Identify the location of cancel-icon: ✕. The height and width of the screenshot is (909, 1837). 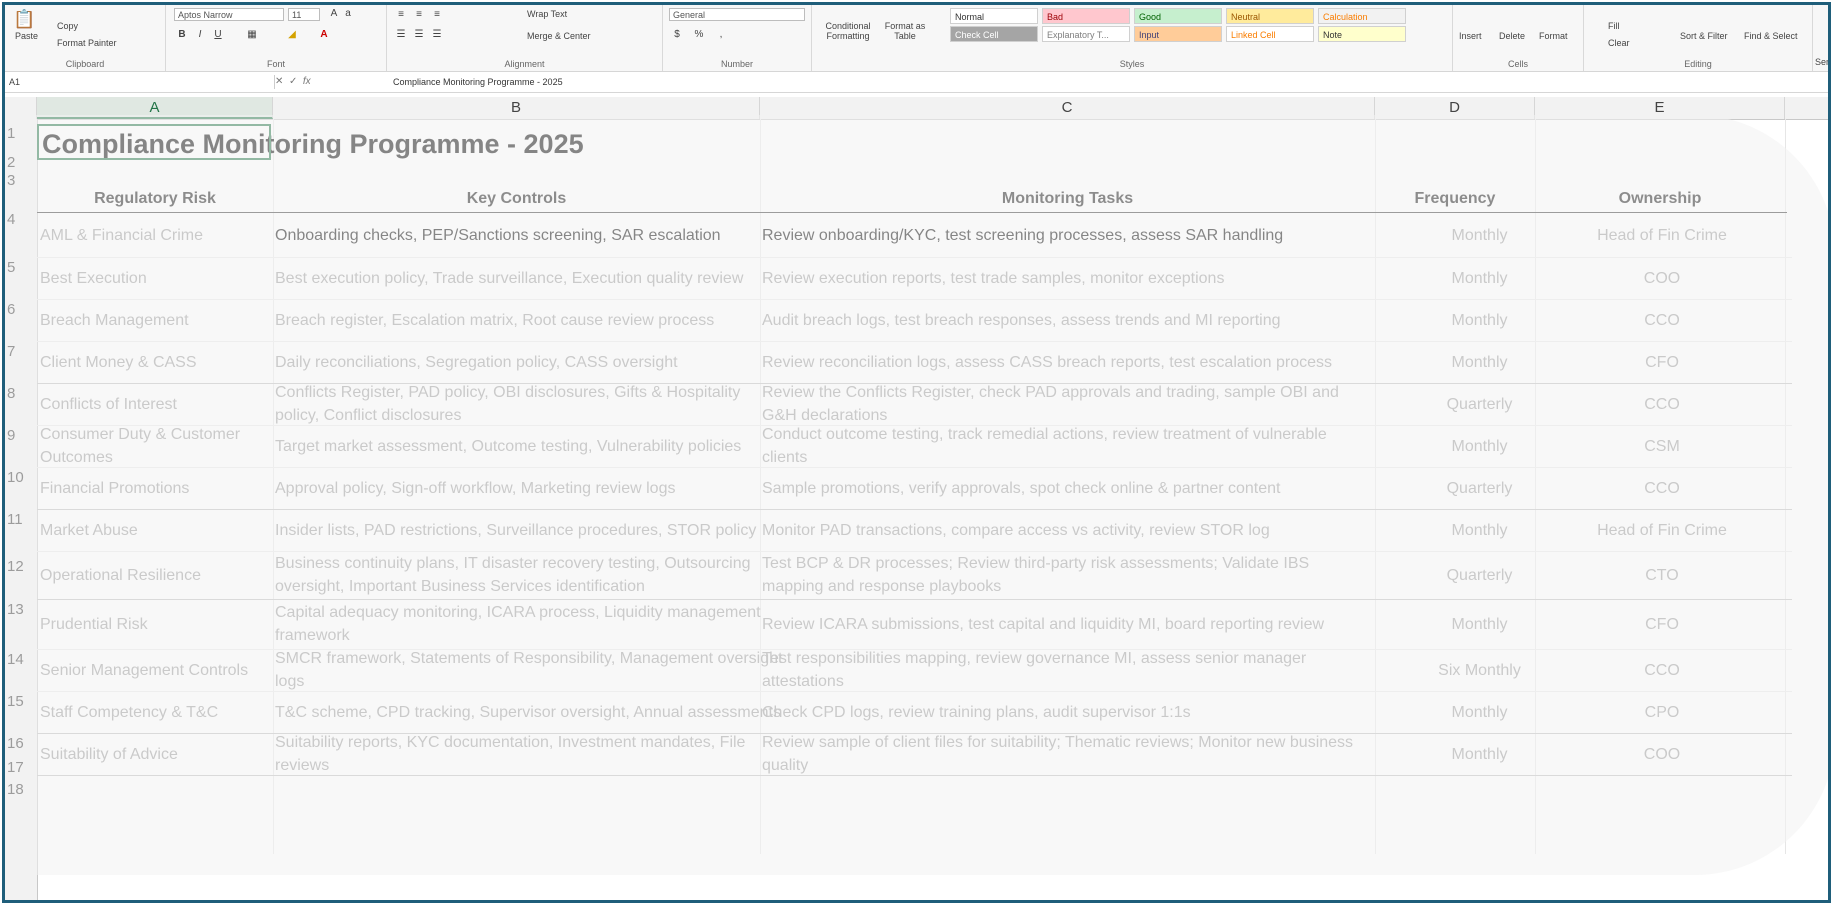
(279, 81).